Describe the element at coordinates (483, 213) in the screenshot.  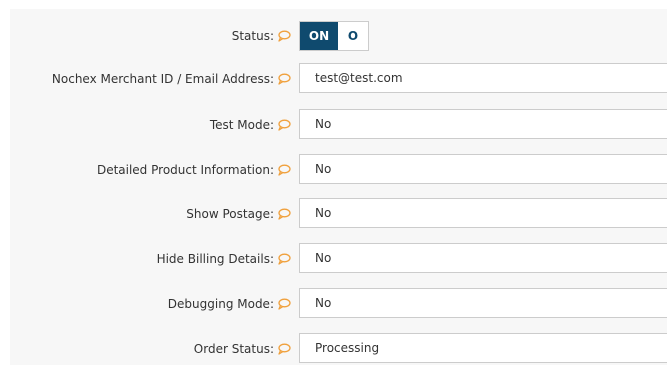
I see `show-postage-select: No` at that location.